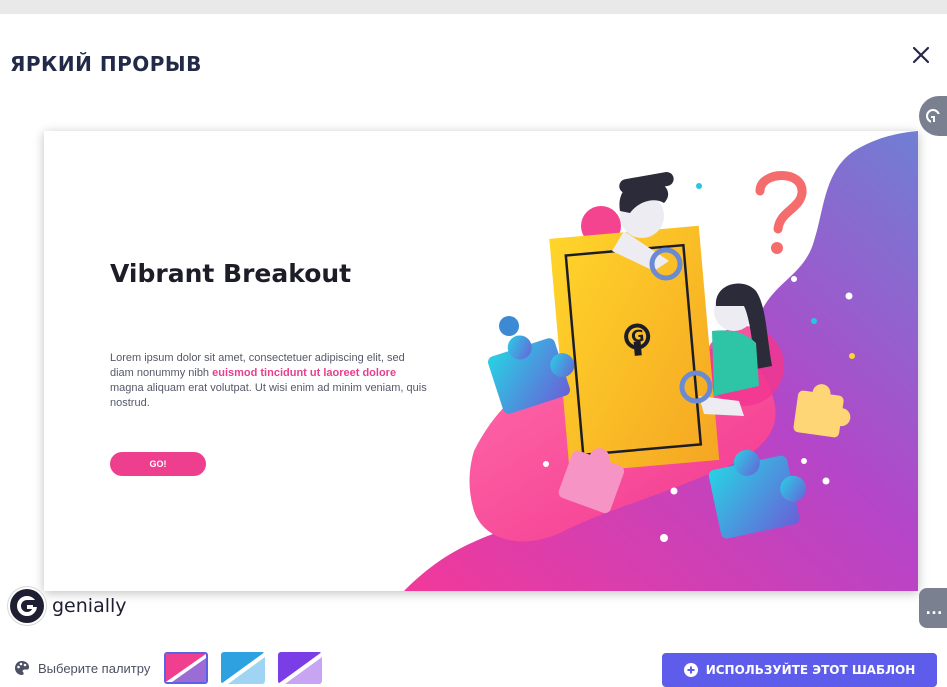 This screenshot has height=687, width=947. I want to click on plus-circle-icon, so click(690, 670).